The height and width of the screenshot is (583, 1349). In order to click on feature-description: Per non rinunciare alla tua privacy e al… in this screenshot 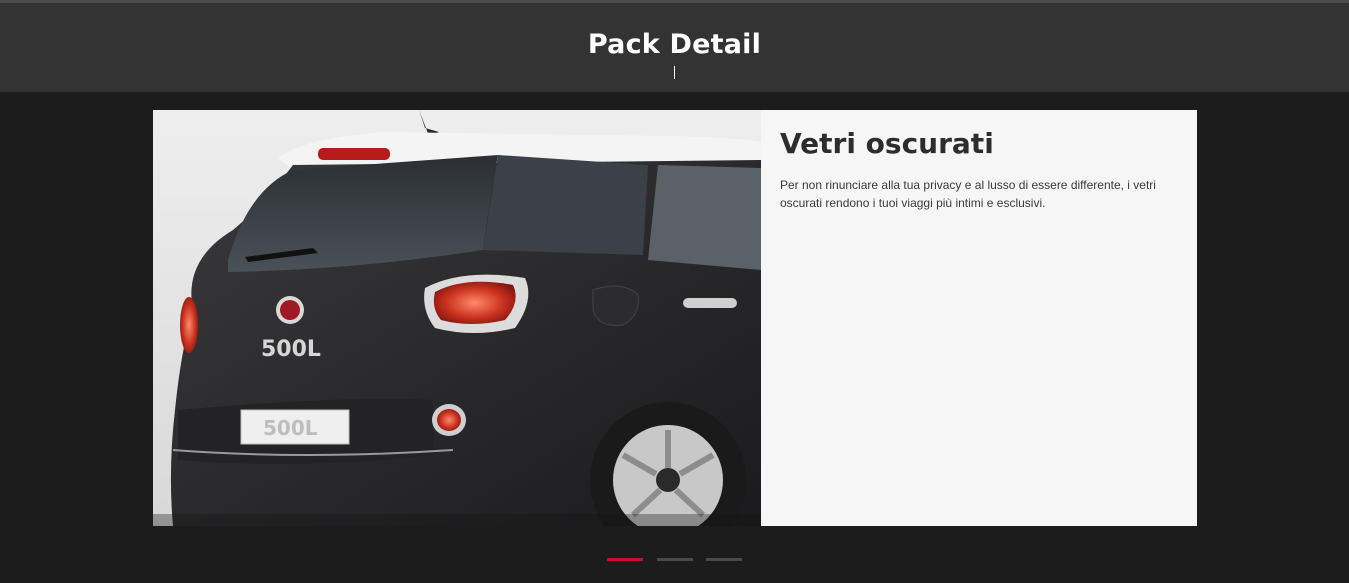, I will do `click(968, 194)`.